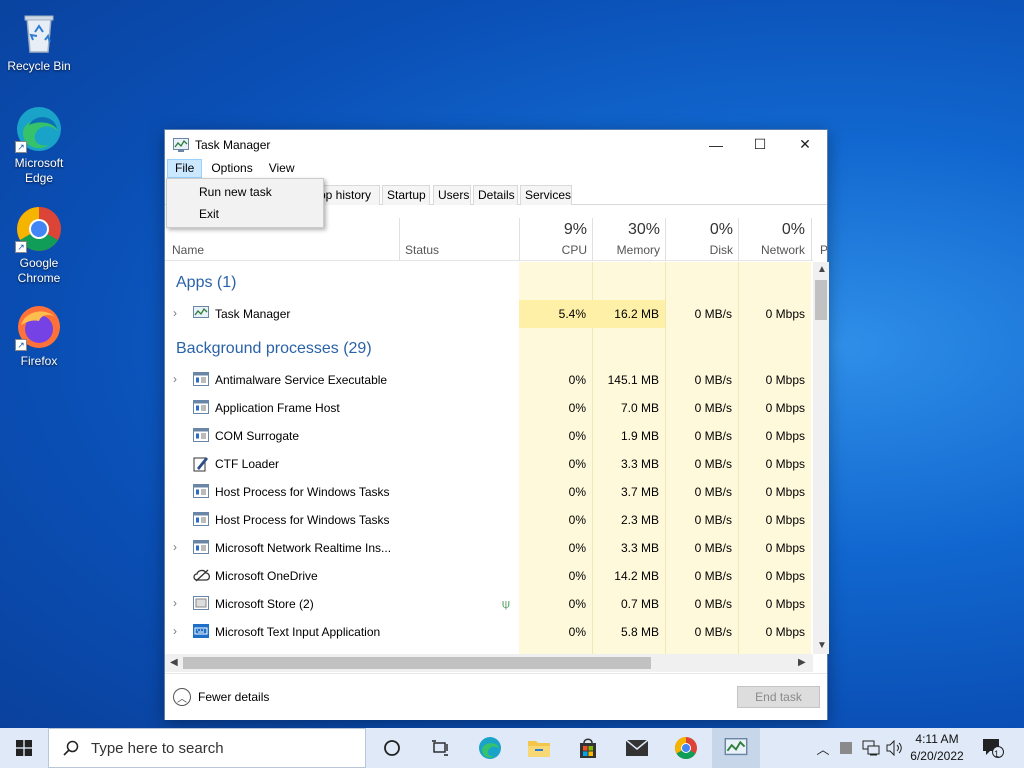 The image size is (1024, 768). Describe the element at coordinates (207, 748) in the screenshot. I see `search-box: Type here to search` at that location.